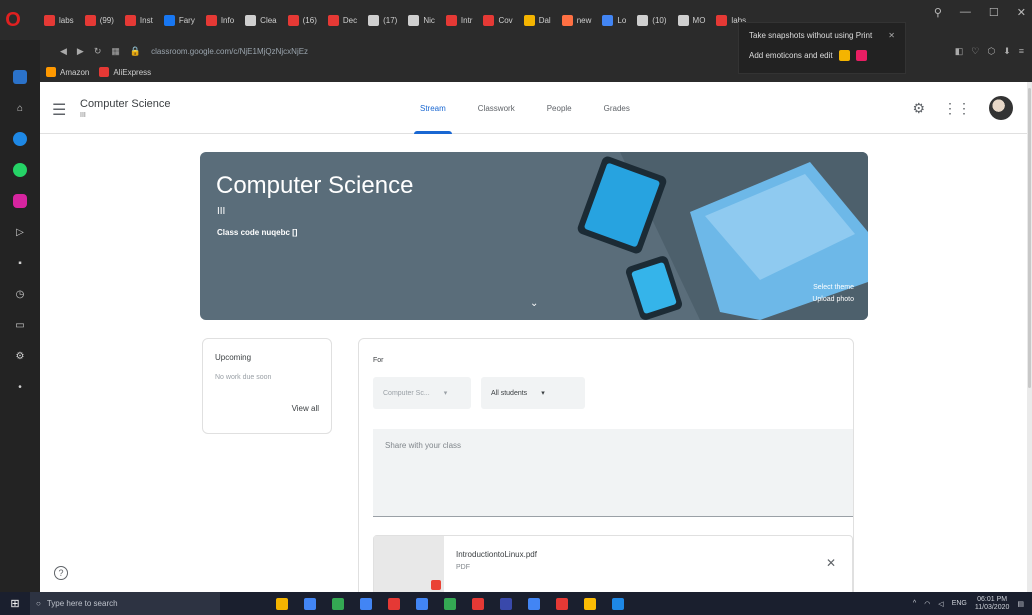 This screenshot has width=1032, height=615. I want to click on class-select: Computer Sc... ▾, so click(422, 393).